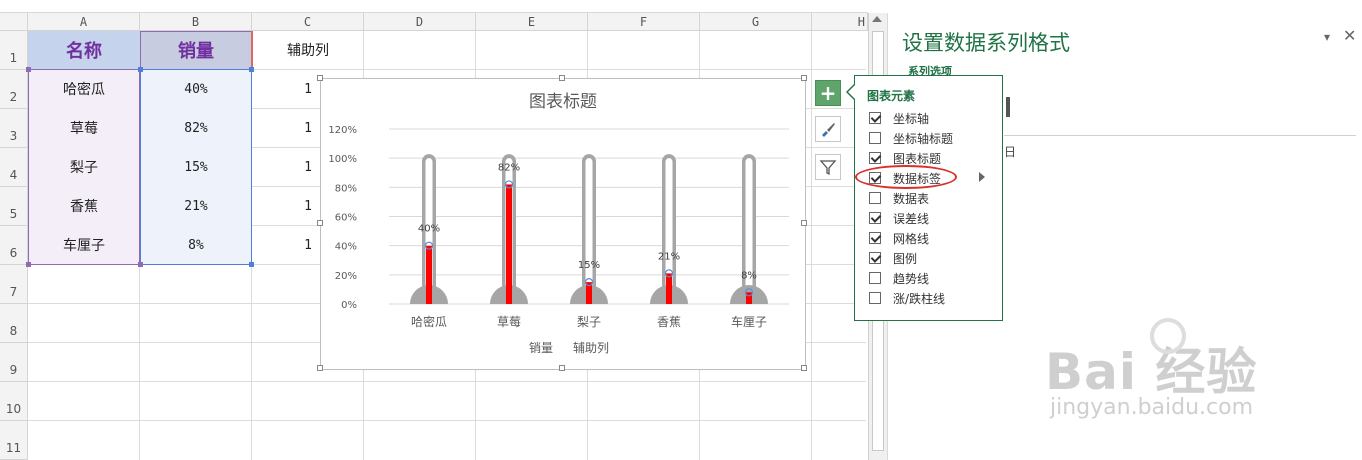 The height and width of the screenshot is (460, 1362). I want to click on data-label: 8%, so click(749, 275).